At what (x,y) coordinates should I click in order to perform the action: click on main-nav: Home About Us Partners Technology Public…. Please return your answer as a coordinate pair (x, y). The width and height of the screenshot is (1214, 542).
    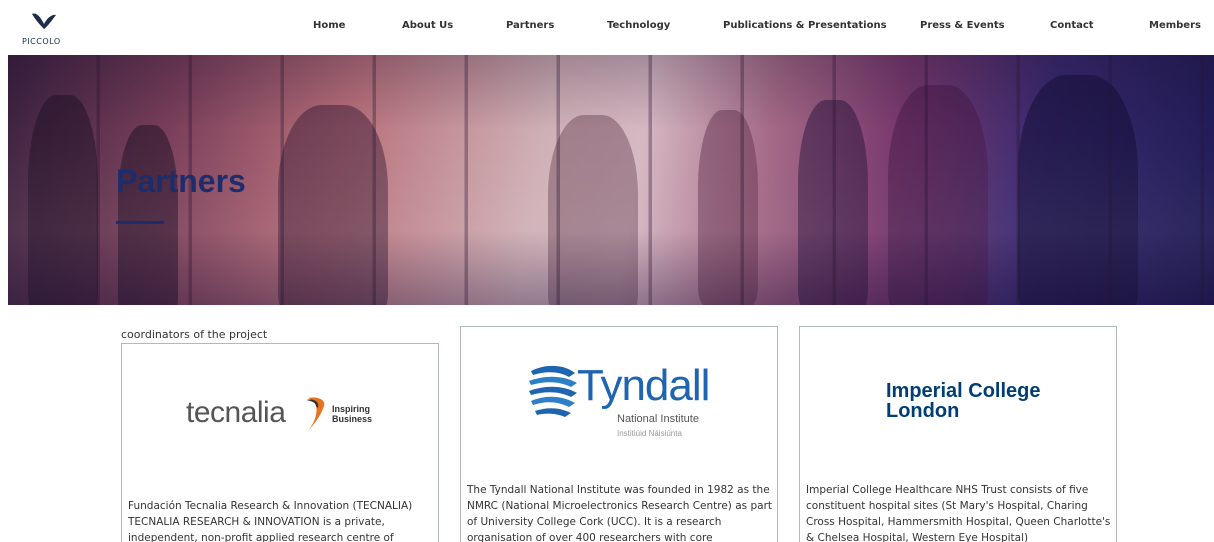
    Looking at the image, I should click on (607, 26).